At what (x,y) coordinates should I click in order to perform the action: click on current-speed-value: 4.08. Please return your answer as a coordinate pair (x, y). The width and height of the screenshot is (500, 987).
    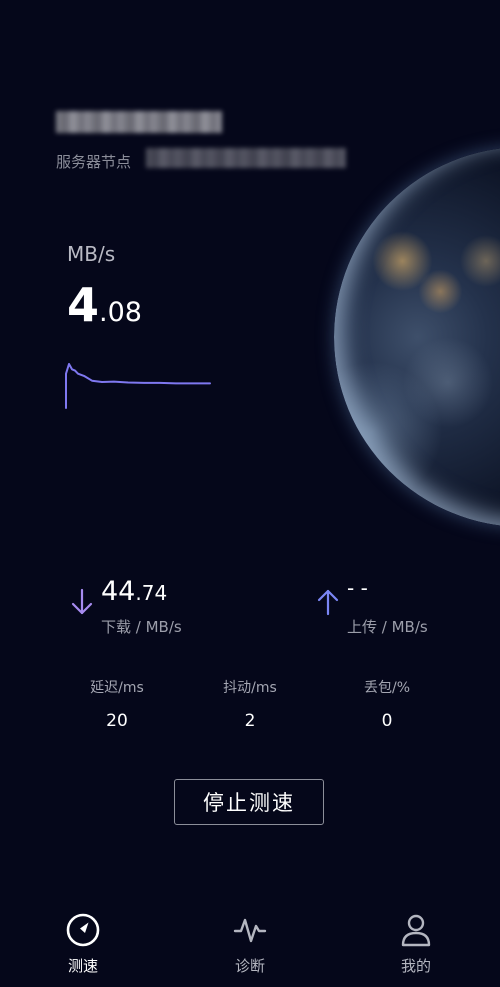
    Looking at the image, I should click on (104, 305).